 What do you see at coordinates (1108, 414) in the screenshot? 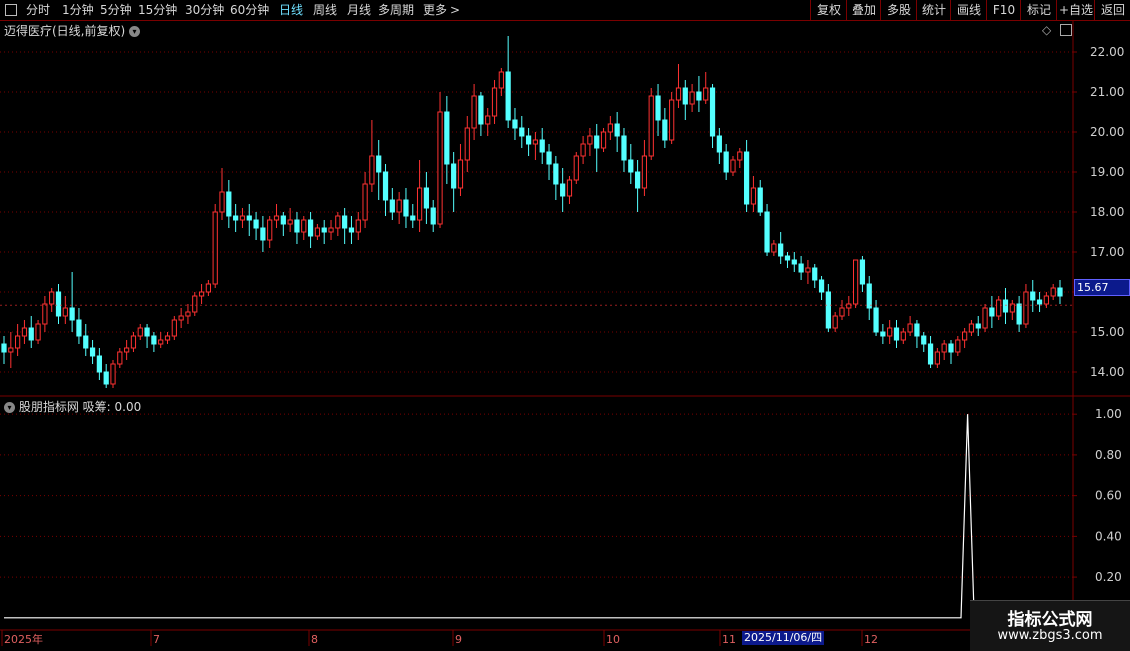
I see `y-tick-label: 1.00` at bounding box center [1108, 414].